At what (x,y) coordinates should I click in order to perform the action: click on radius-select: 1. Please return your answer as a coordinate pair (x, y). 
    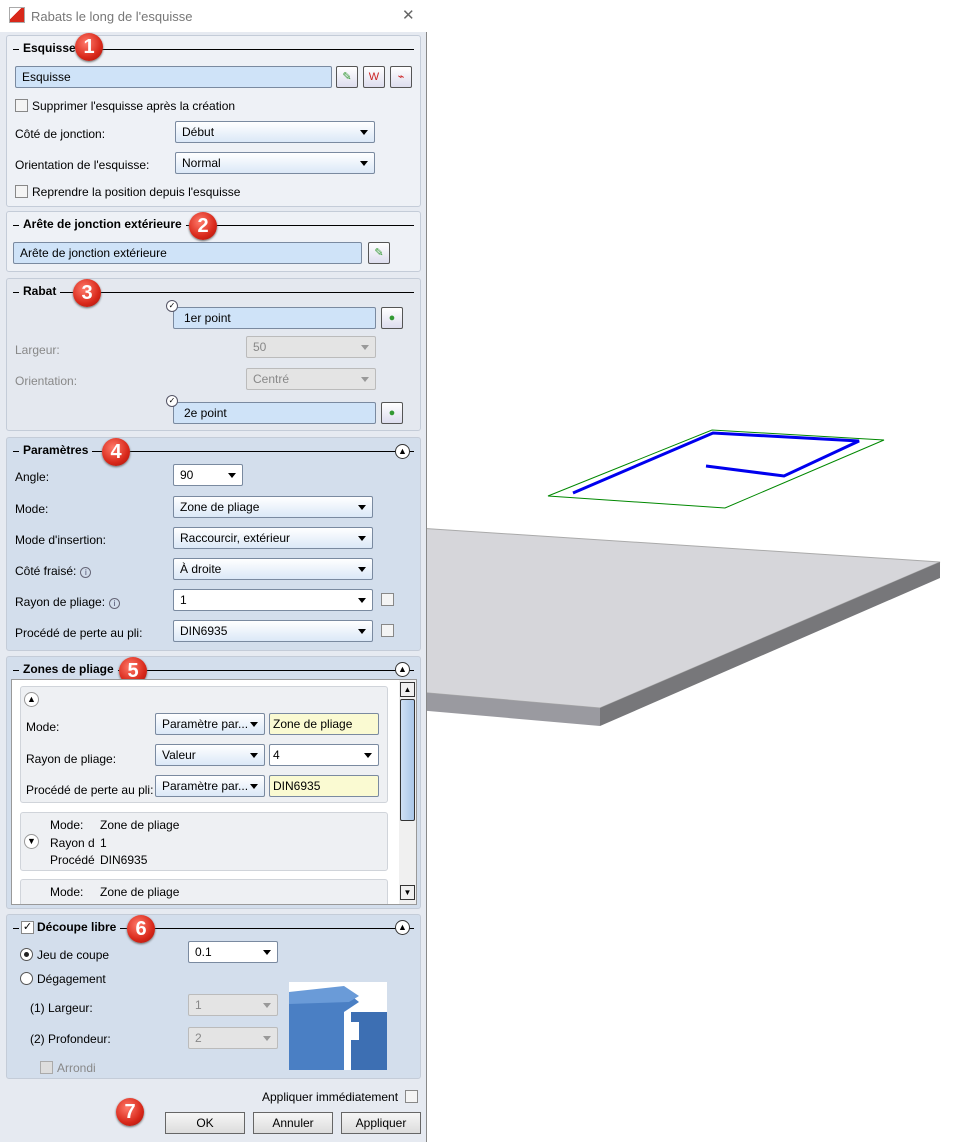
    Looking at the image, I should click on (273, 600).